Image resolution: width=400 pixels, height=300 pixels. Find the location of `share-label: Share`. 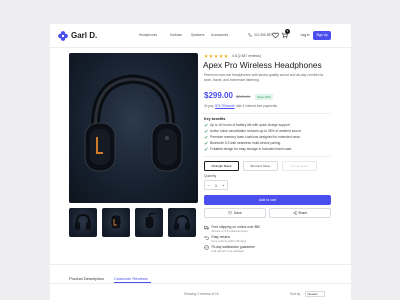

share-label: Share is located at coordinates (303, 212).